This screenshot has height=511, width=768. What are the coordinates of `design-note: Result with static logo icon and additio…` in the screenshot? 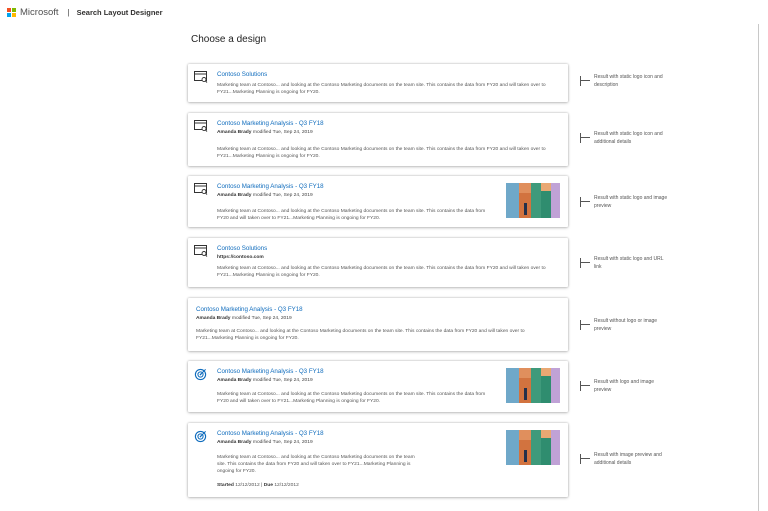 It's located at (625, 138).